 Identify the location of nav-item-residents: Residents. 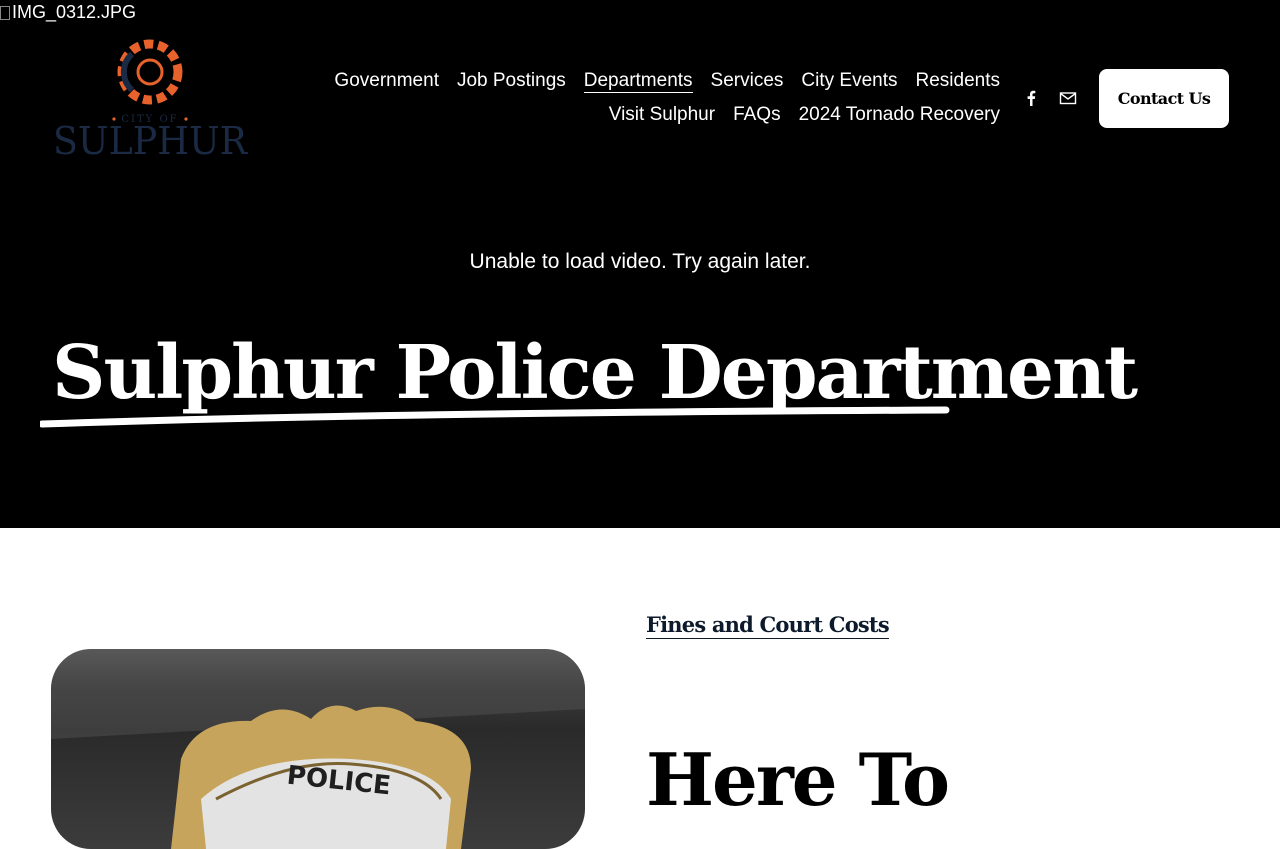
(958, 85).